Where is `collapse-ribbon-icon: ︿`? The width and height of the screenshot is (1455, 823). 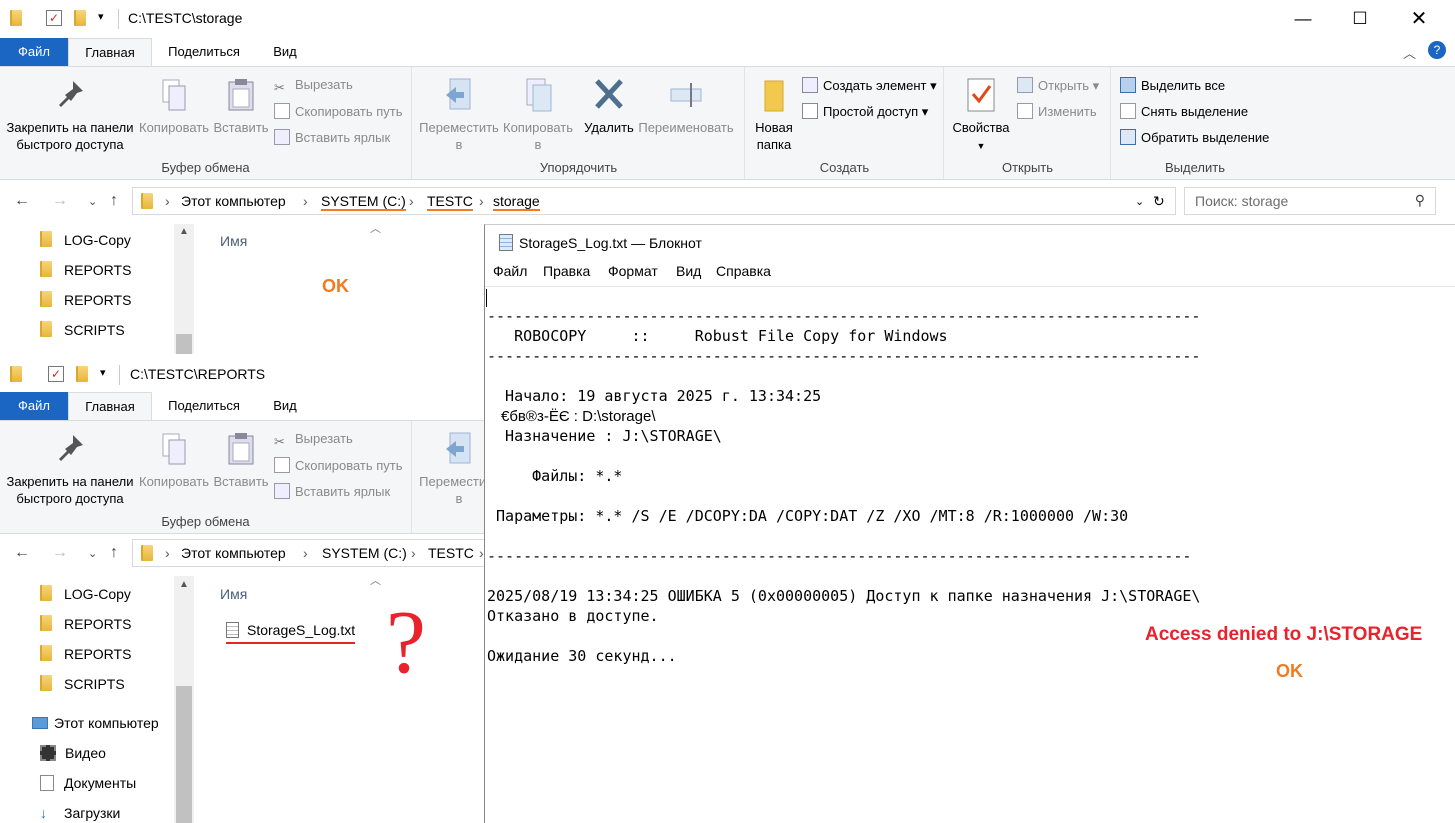
collapse-ribbon-icon: ︿ is located at coordinates (1409, 52).